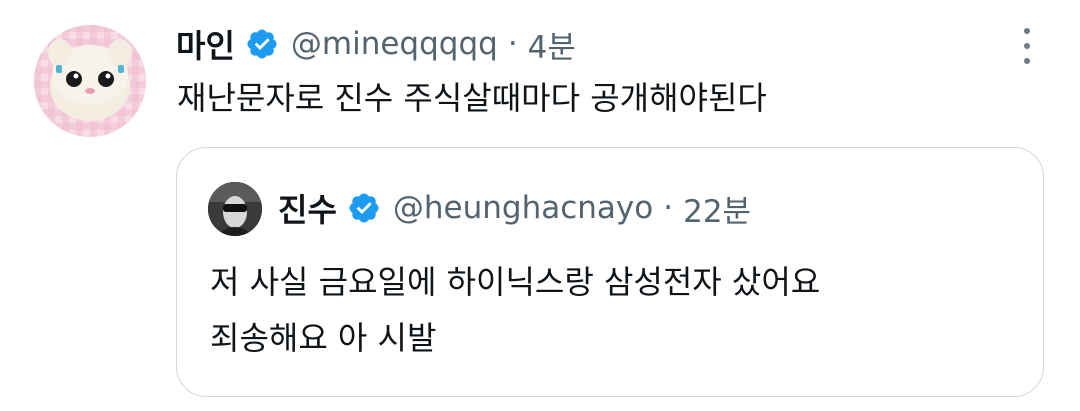  I want to click on quoted-avatar-image, so click(235, 209).